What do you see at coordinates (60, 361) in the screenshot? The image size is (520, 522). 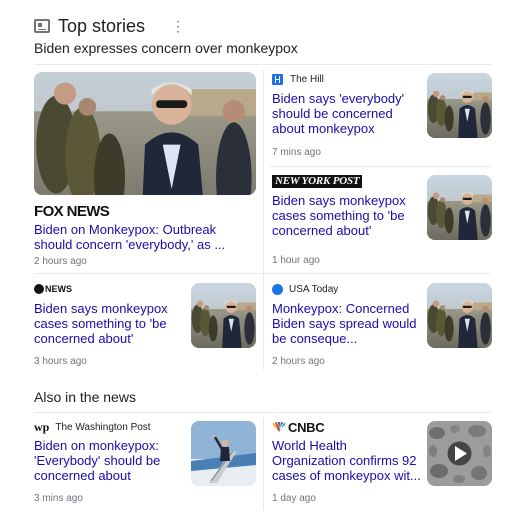 I see `story-time: 3 hours ago` at bounding box center [60, 361].